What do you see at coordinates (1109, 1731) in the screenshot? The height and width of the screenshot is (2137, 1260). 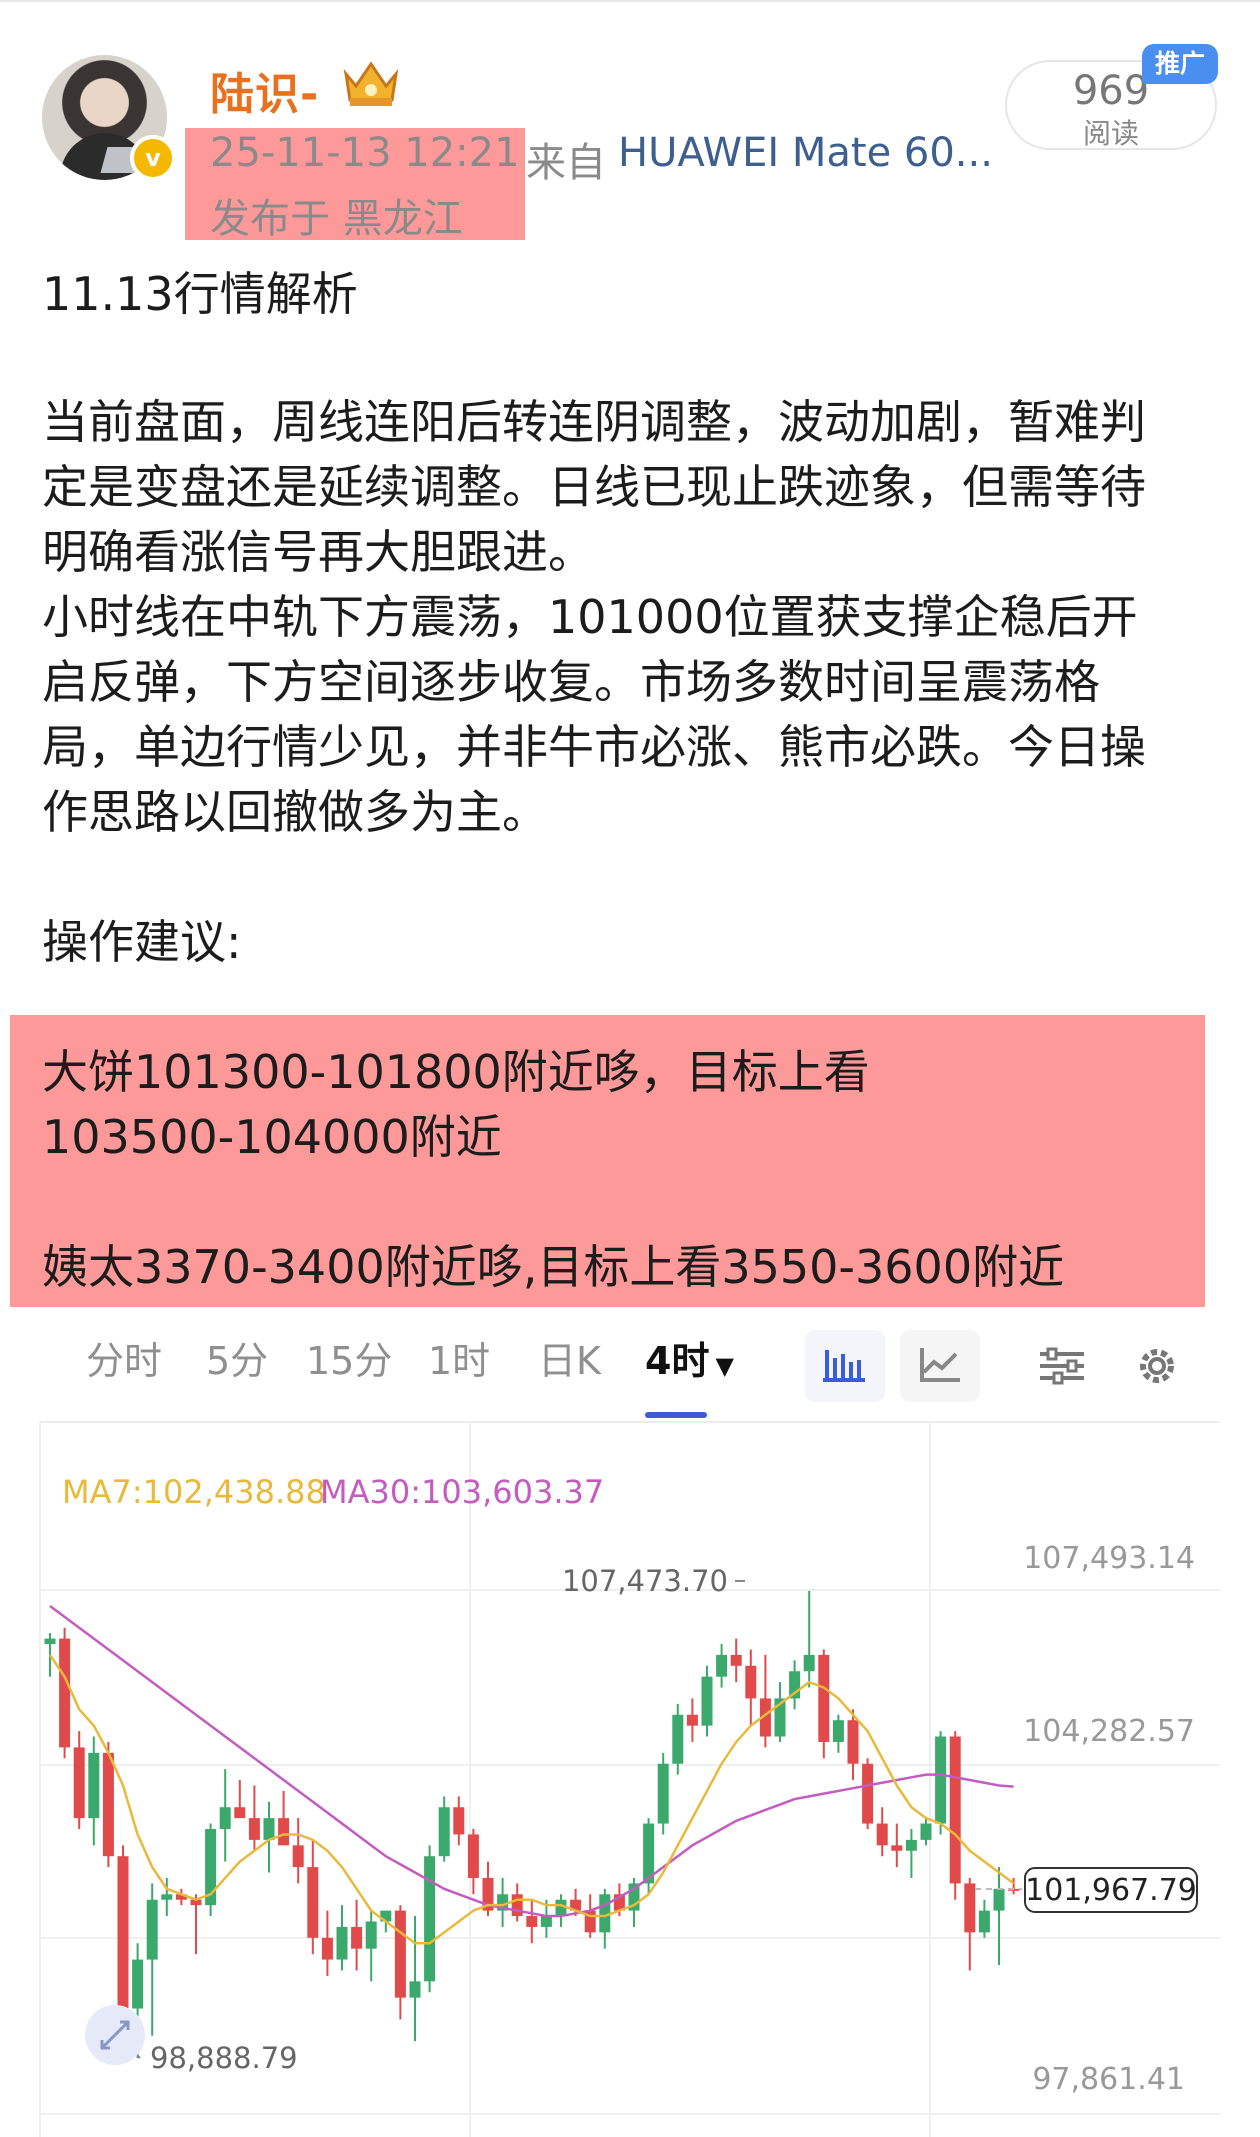 I see `price-tick: 104,282.57` at bounding box center [1109, 1731].